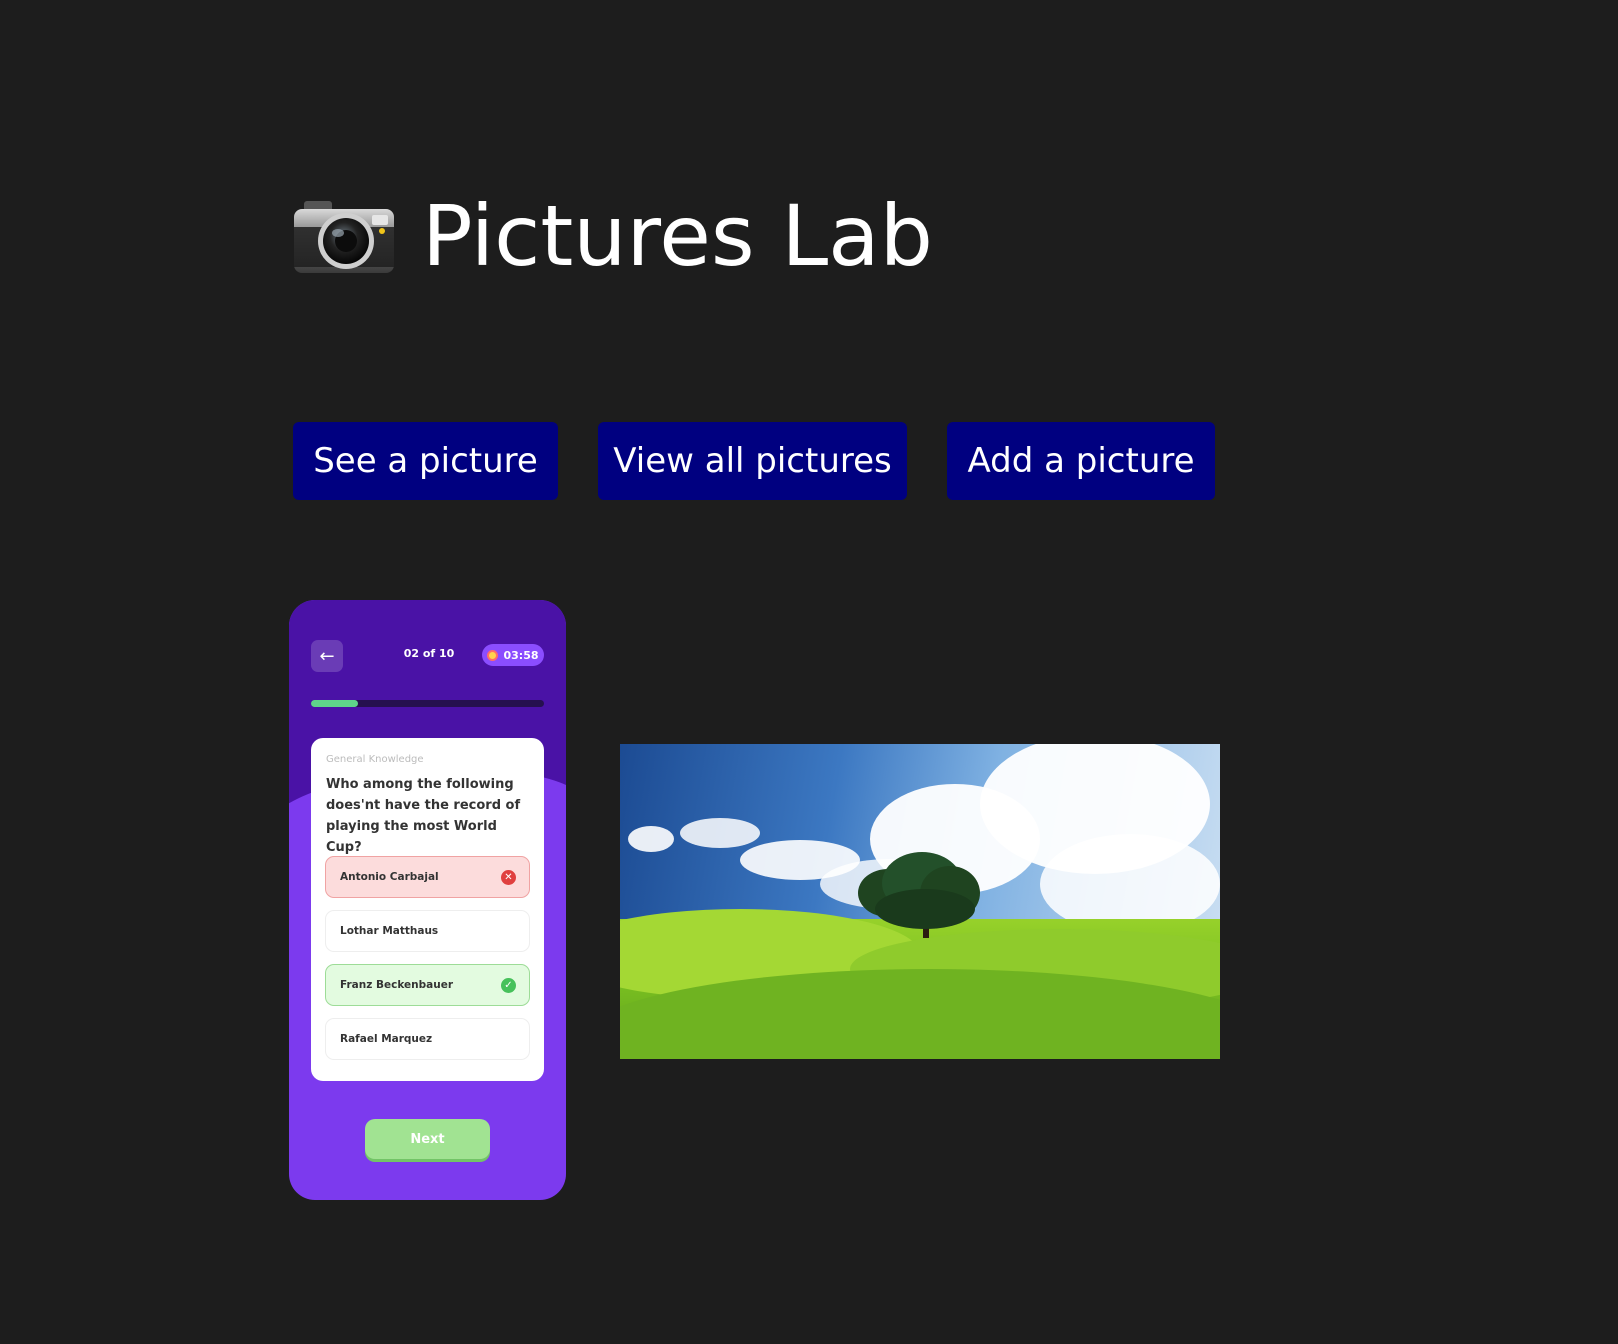 The height and width of the screenshot is (1344, 1618). I want to click on answer-option: Franz Beckenbauer ✓, so click(427, 985).